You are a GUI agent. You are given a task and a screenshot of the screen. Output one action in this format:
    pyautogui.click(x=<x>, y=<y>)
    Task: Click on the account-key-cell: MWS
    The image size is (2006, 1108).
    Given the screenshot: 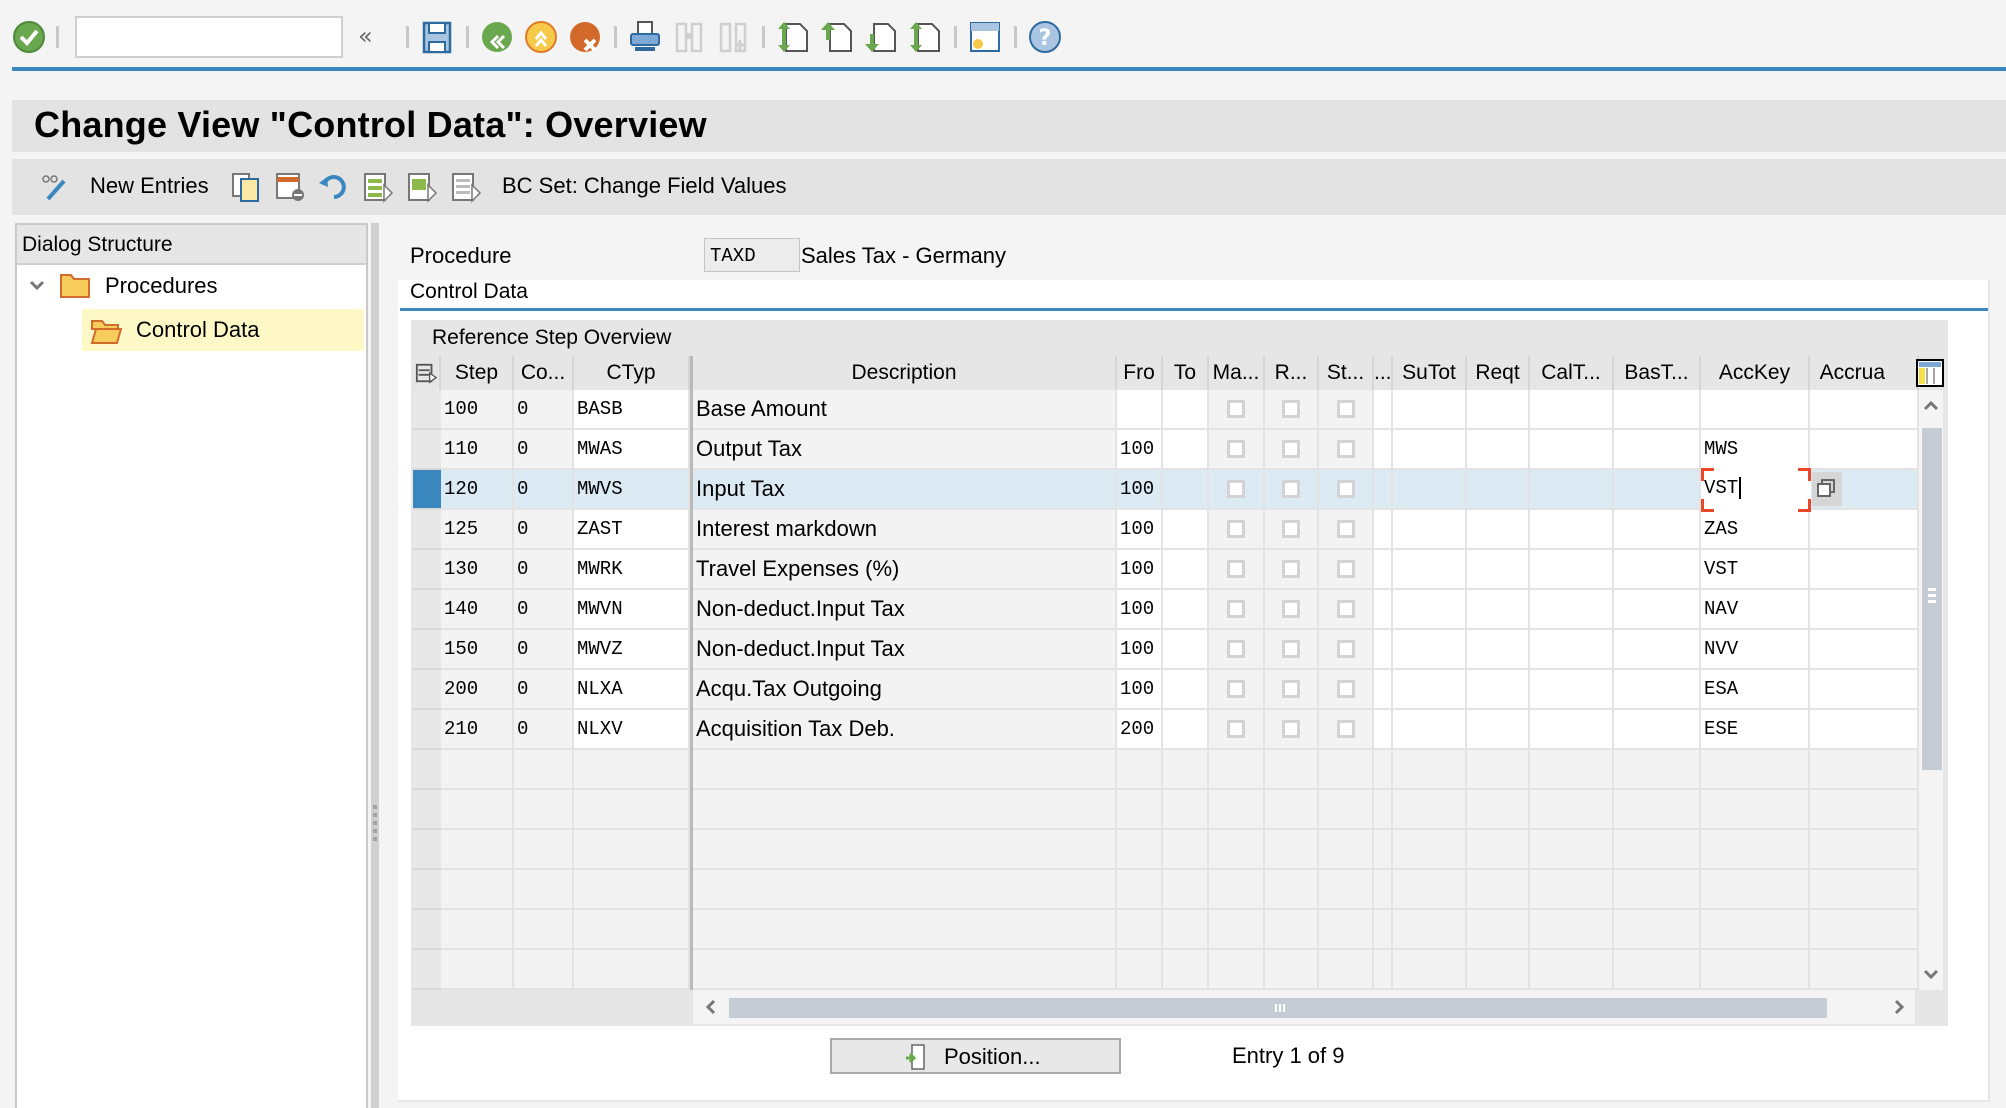 What is the action you would take?
    pyautogui.click(x=1755, y=450)
    